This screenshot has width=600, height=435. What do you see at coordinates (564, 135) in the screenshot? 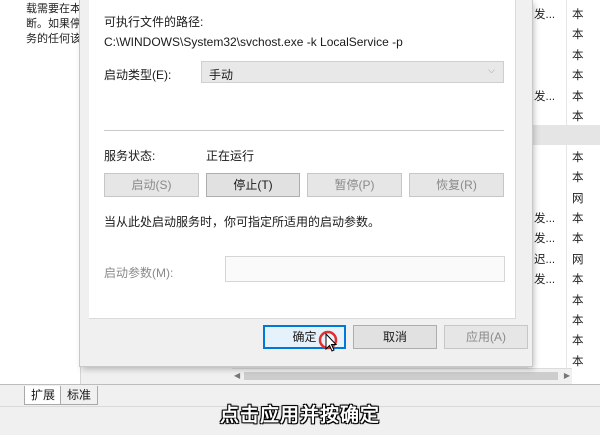
I see `service-row` at bounding box center [564, 135].